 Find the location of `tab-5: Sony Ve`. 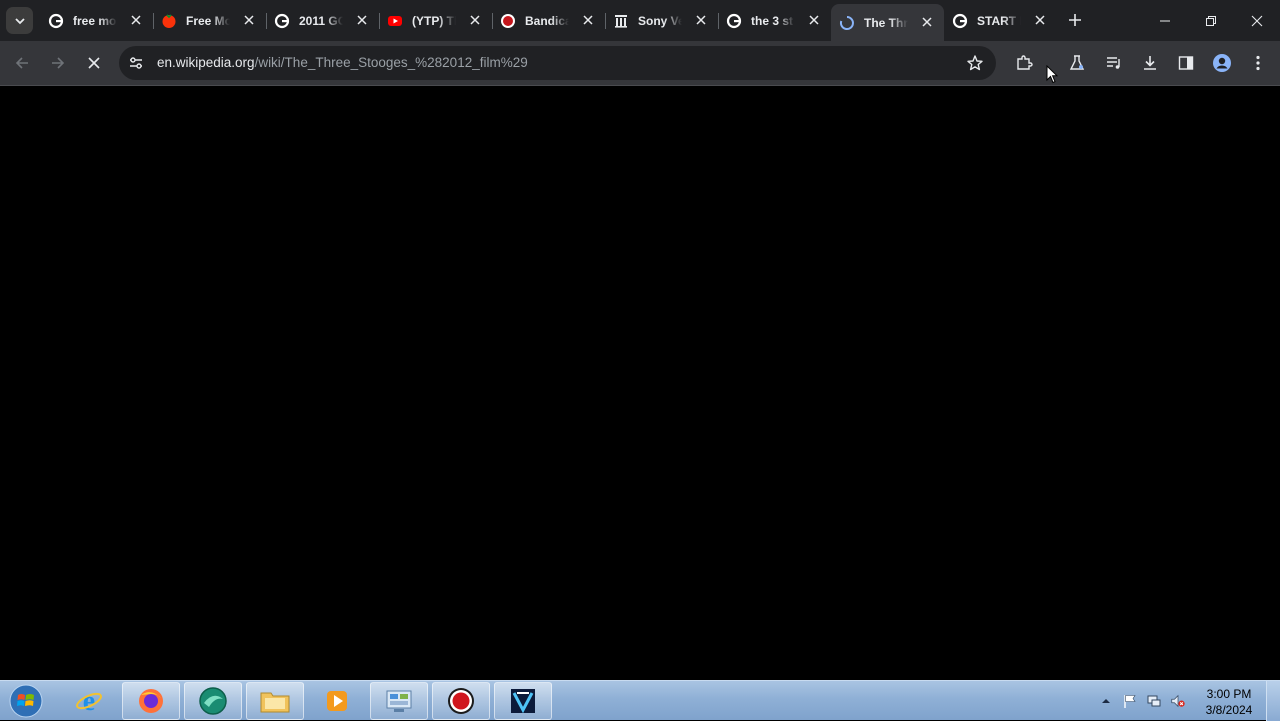

tab-5: Sony Ve is located at coordinates (662, 20).